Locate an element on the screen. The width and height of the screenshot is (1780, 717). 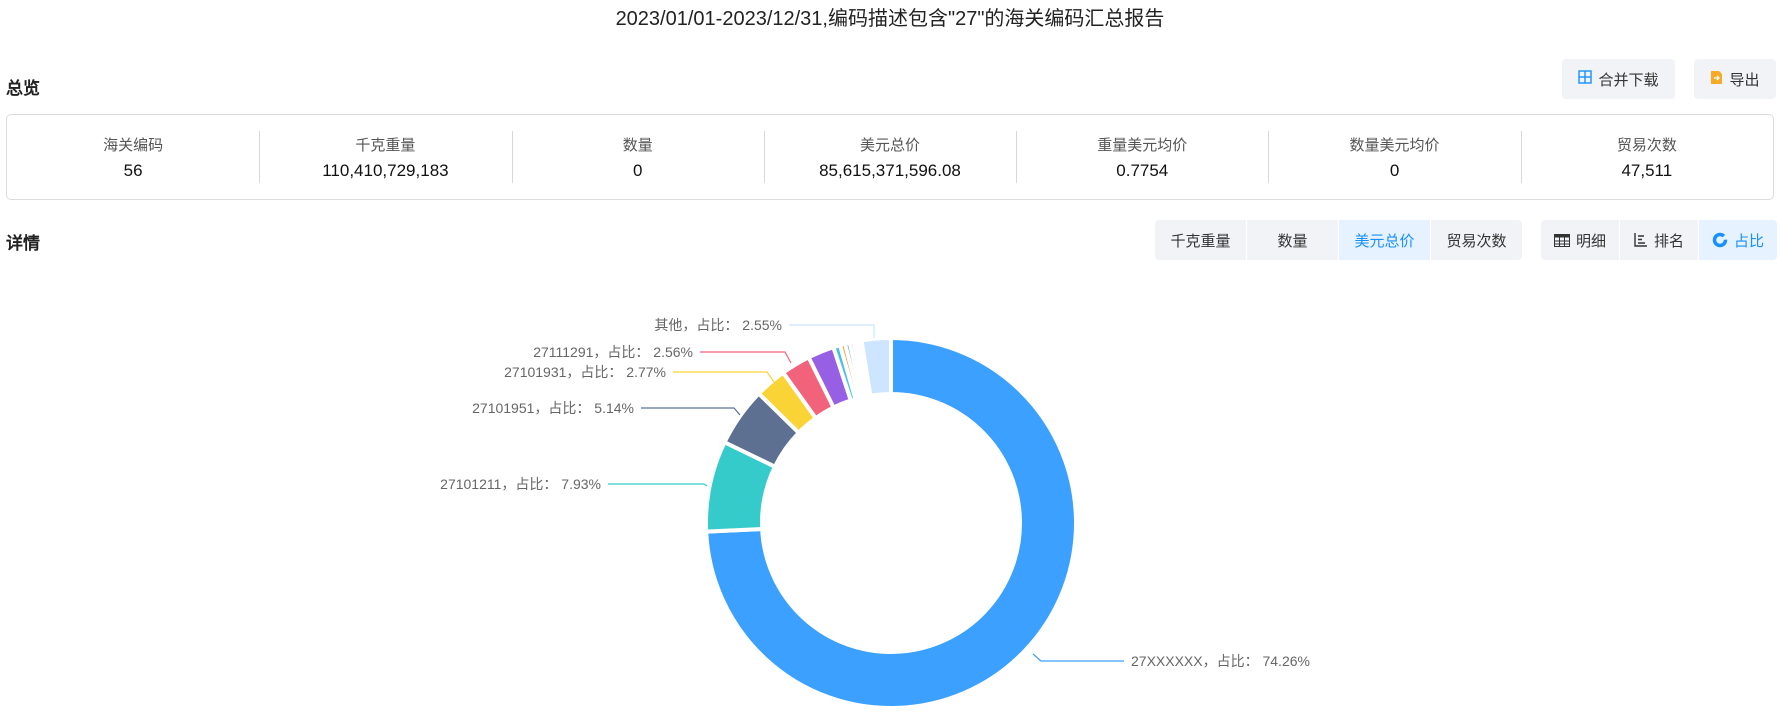
slice-label: 27101951，占比： 5.14% is located at coordinates (553, 408).